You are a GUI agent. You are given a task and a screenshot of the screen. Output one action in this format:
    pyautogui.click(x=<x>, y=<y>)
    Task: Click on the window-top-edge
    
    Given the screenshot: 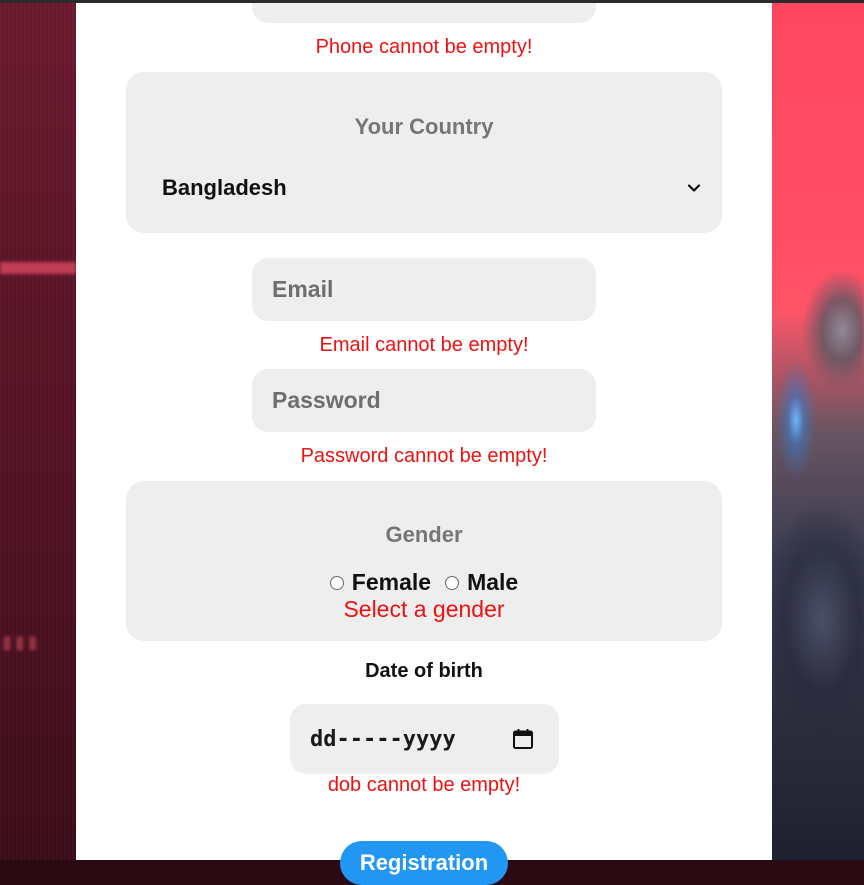 What is the action you would take?
    pyautogui.click(x=432, y=1)
    